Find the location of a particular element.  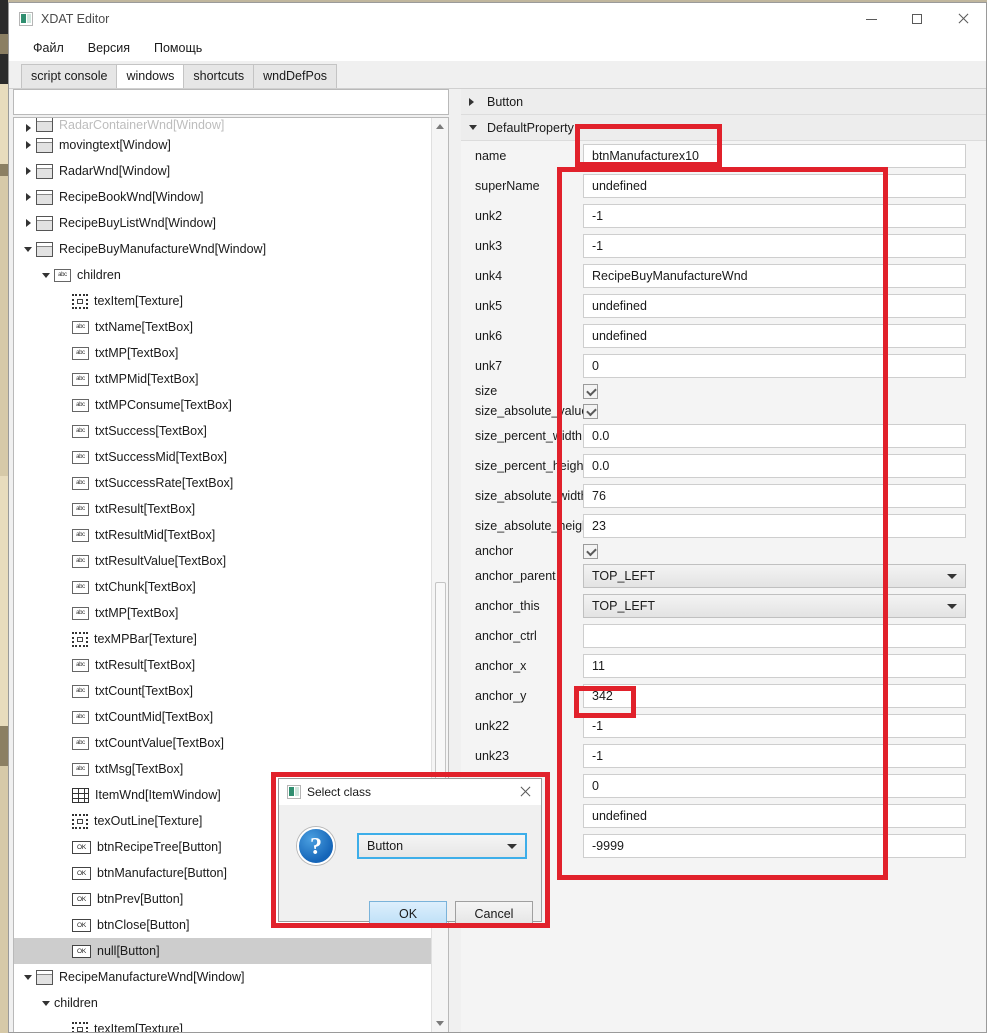

property-label: anchor is located at coordinates (494, 551).